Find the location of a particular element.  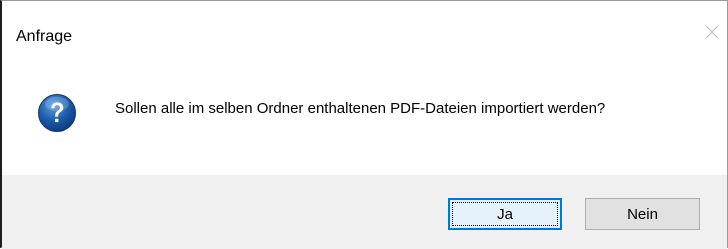

close-icon is located at coordinates (712, 32).